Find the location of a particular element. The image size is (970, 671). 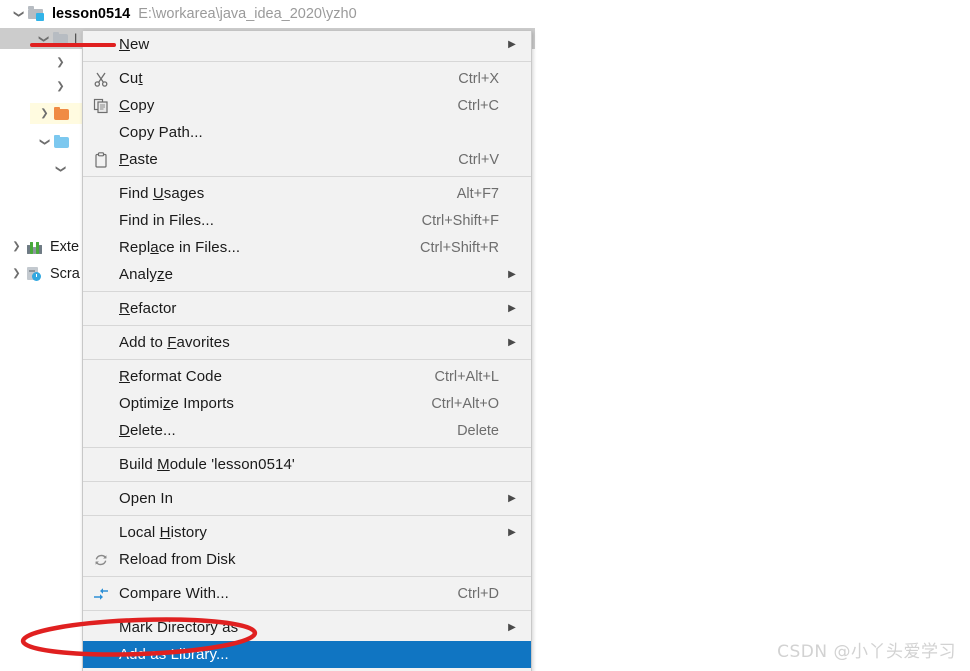

menu-item-find-usages: Find Usages Alt+F7 is located at coordinates (307, 193).